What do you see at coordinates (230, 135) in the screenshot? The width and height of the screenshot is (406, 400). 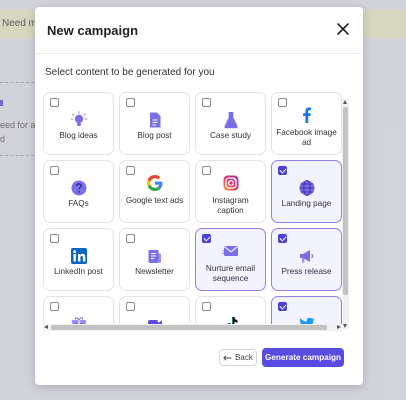 I see `content-type-label: Case study` at bounding box center [230, 135].